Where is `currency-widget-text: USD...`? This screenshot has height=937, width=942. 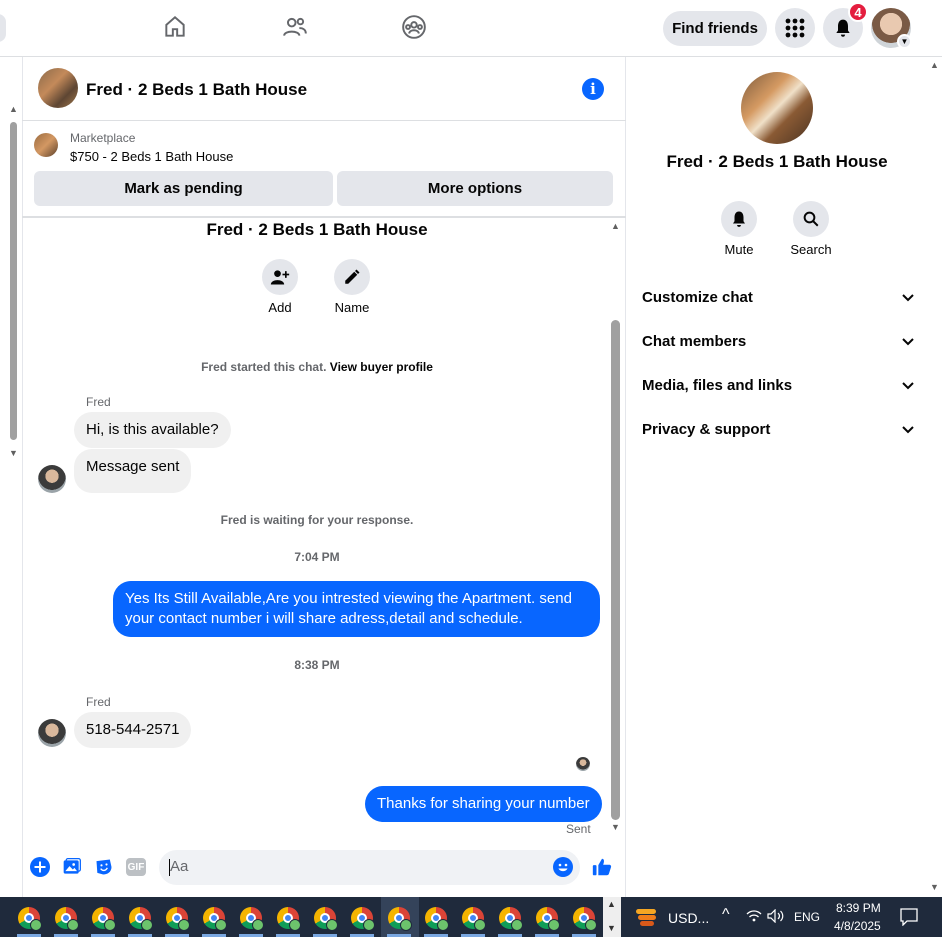 currency-widget-text: USD... is located at coordinates (688, 918).